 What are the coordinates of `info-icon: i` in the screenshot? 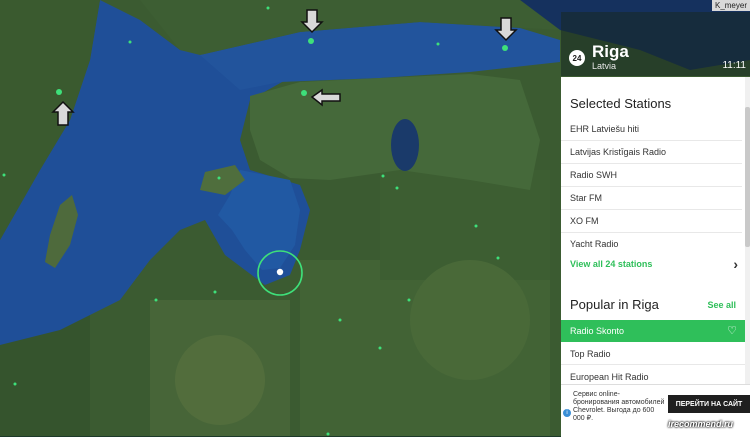 It's located at (567, 413).